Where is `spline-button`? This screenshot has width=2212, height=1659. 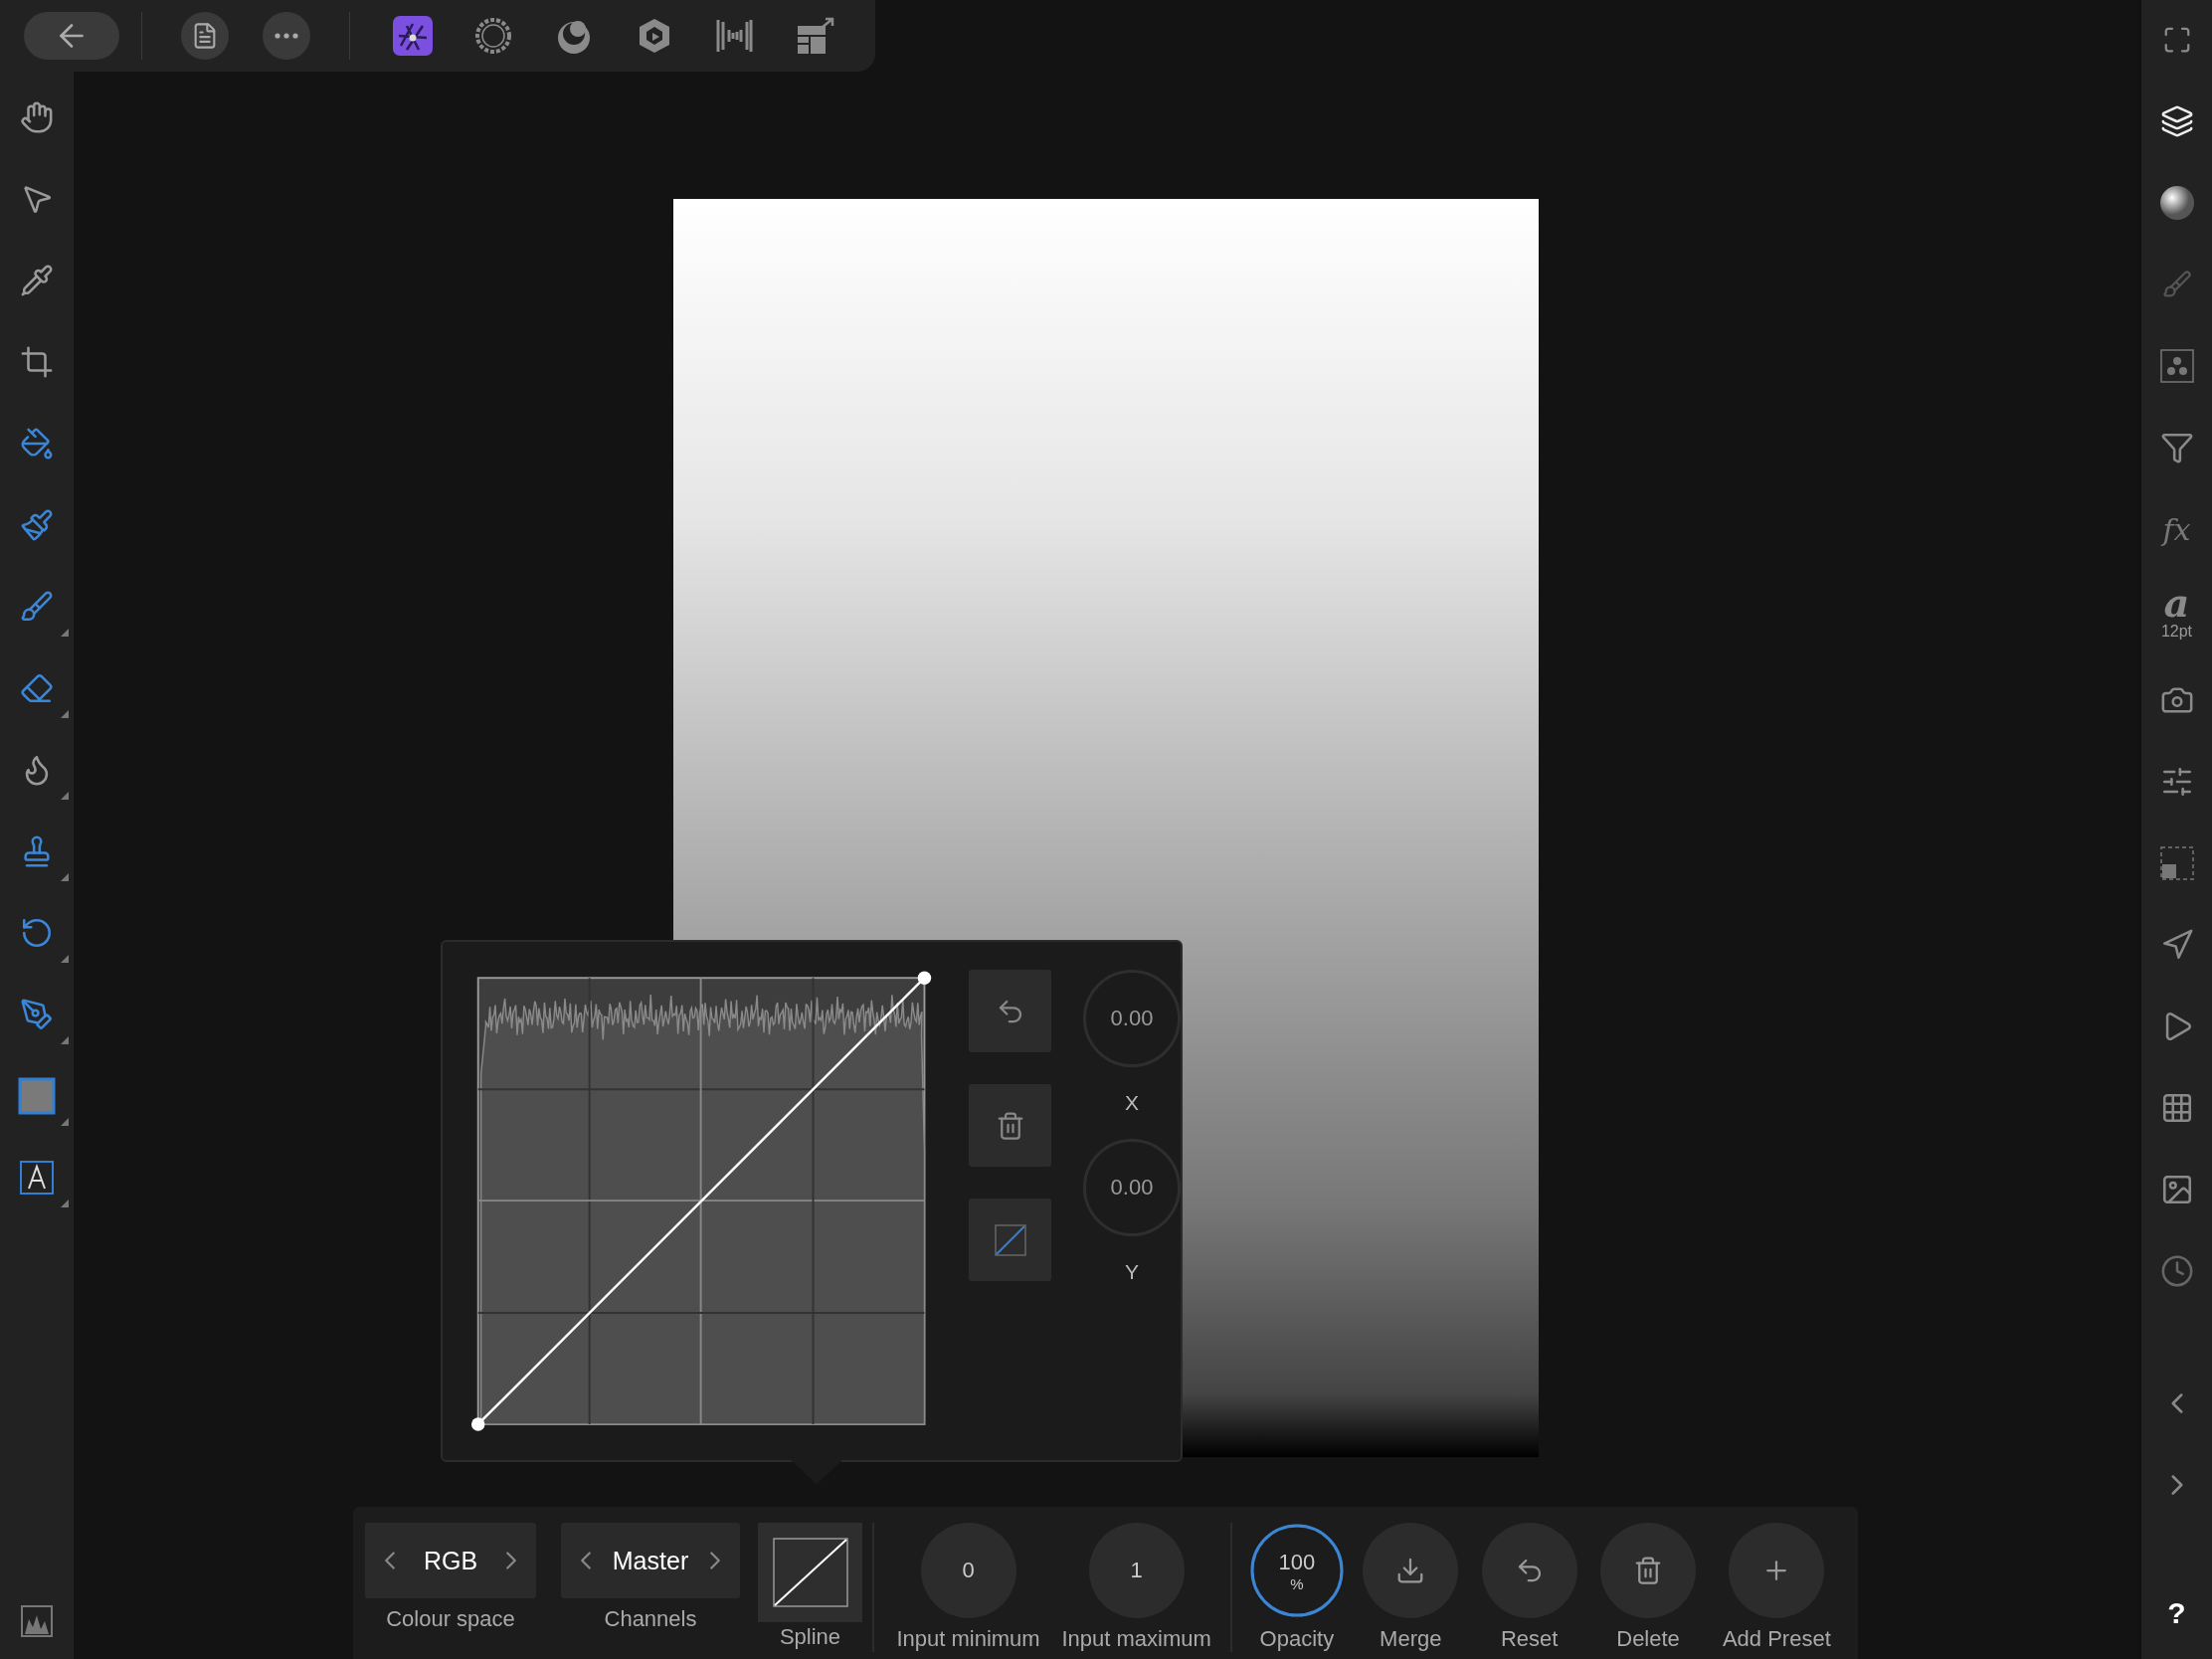
spline-button is located at coordinates (810, 1572).